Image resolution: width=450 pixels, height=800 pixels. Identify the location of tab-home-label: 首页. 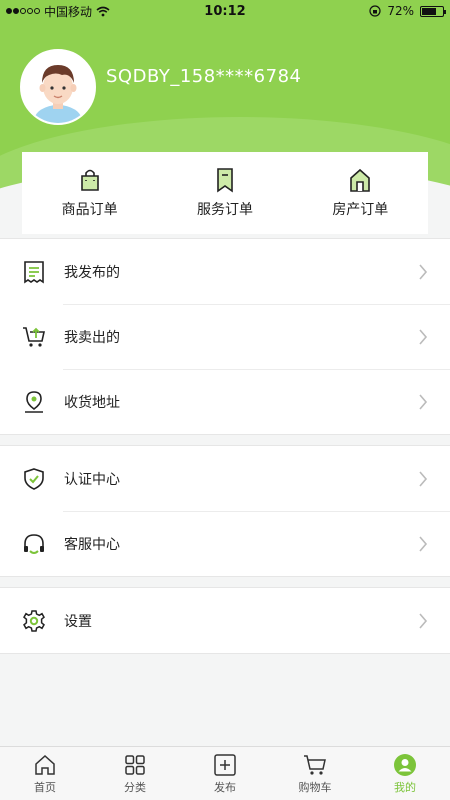
(45, 787).